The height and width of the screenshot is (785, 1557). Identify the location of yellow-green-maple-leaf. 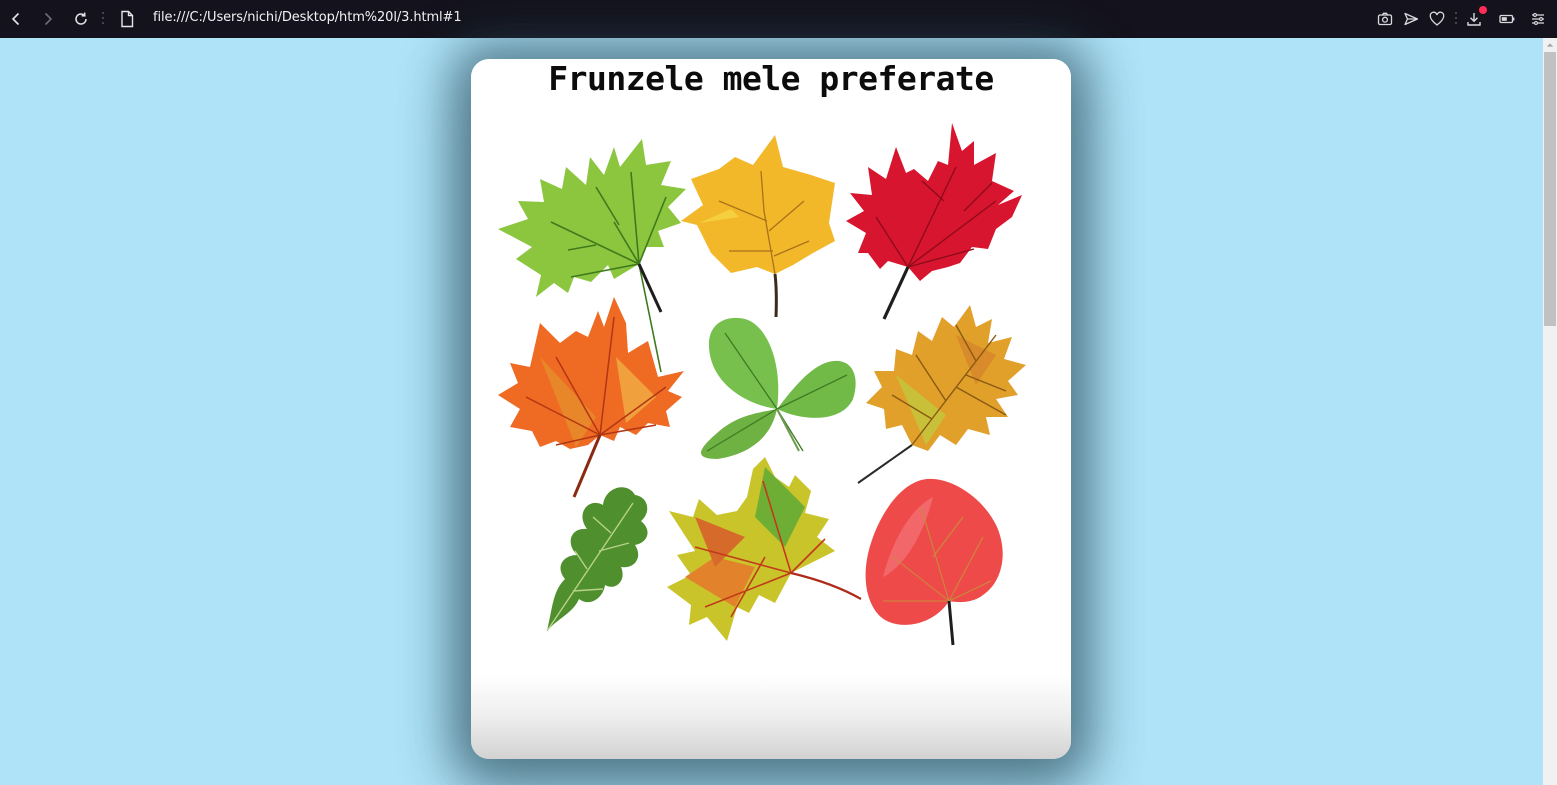
(763, 550).